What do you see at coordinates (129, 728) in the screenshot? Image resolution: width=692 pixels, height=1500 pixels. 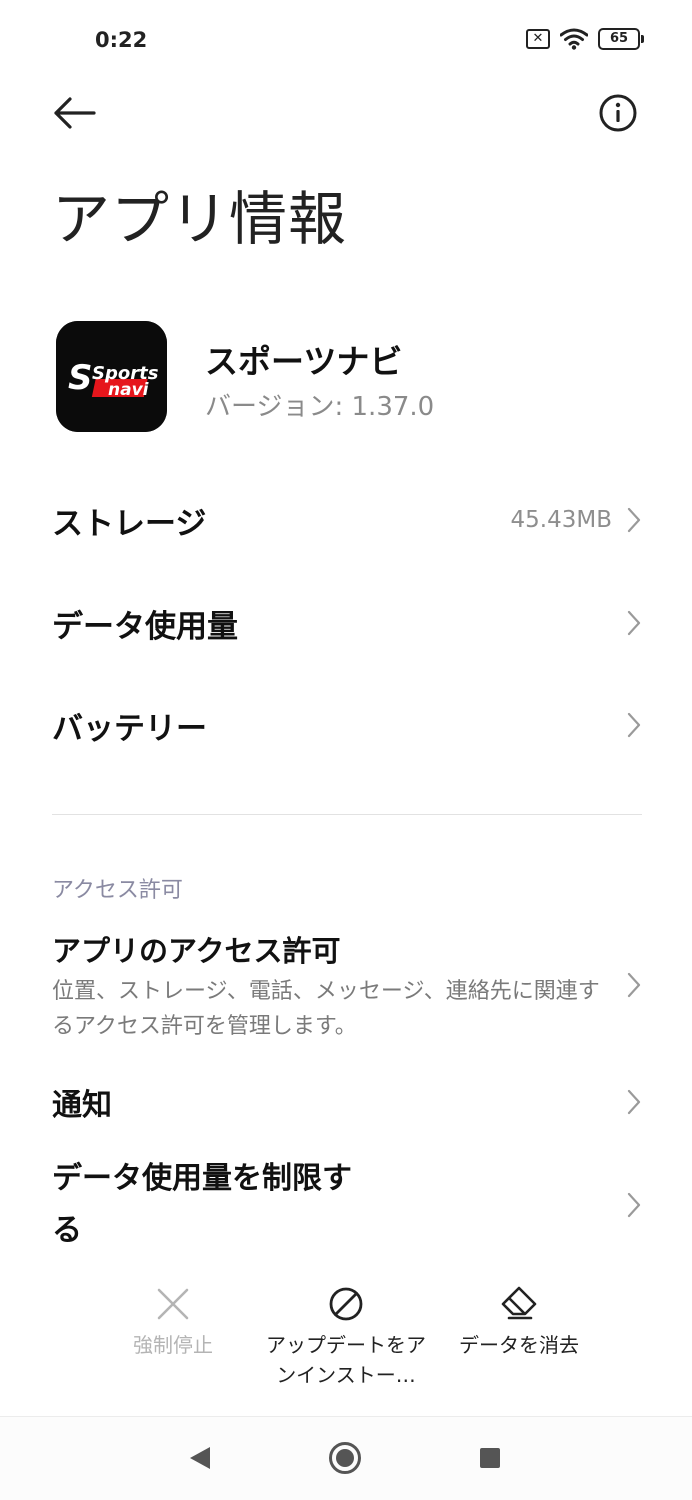 I see `battery-label: バッテリー` at bounding box center [129, 728].